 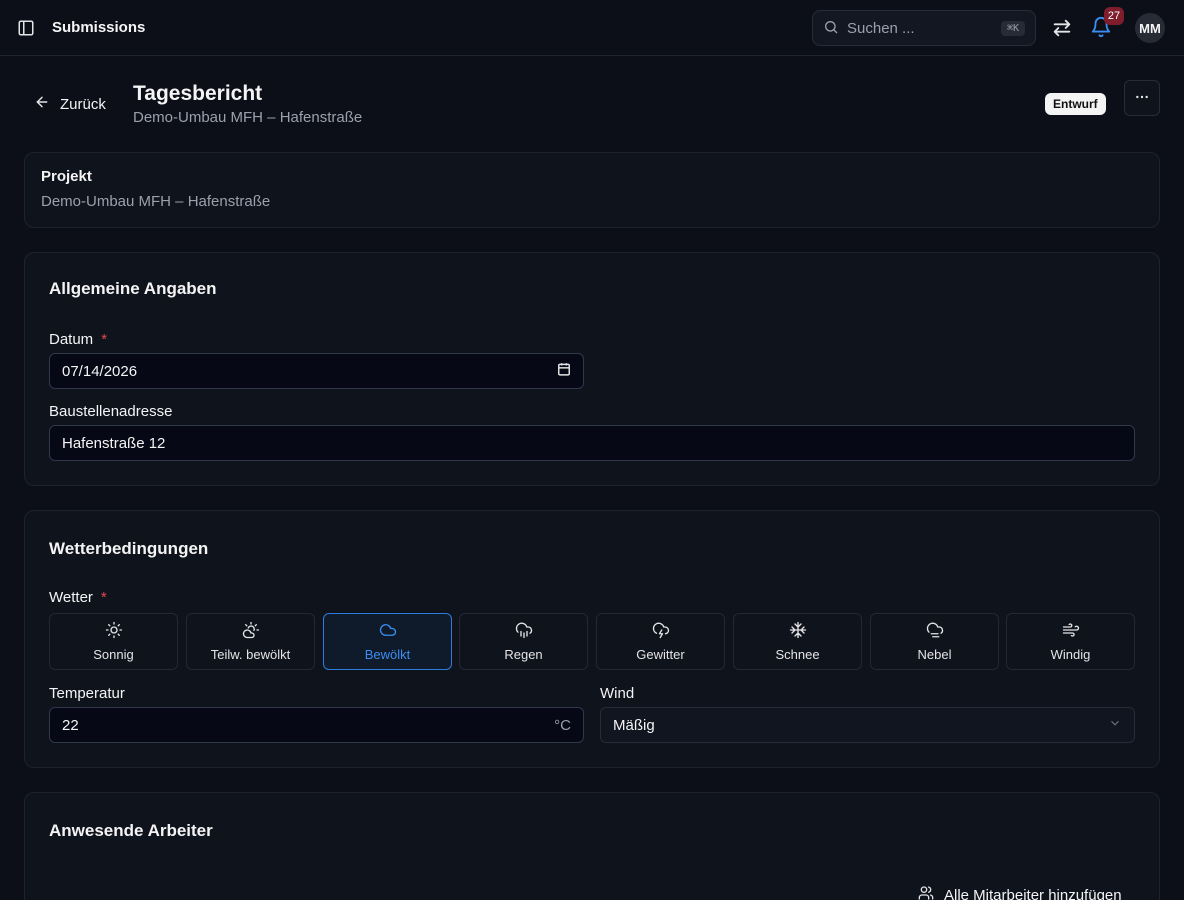 I want to click on weather-option-label: Sonnig, so click(x=113, y=654).